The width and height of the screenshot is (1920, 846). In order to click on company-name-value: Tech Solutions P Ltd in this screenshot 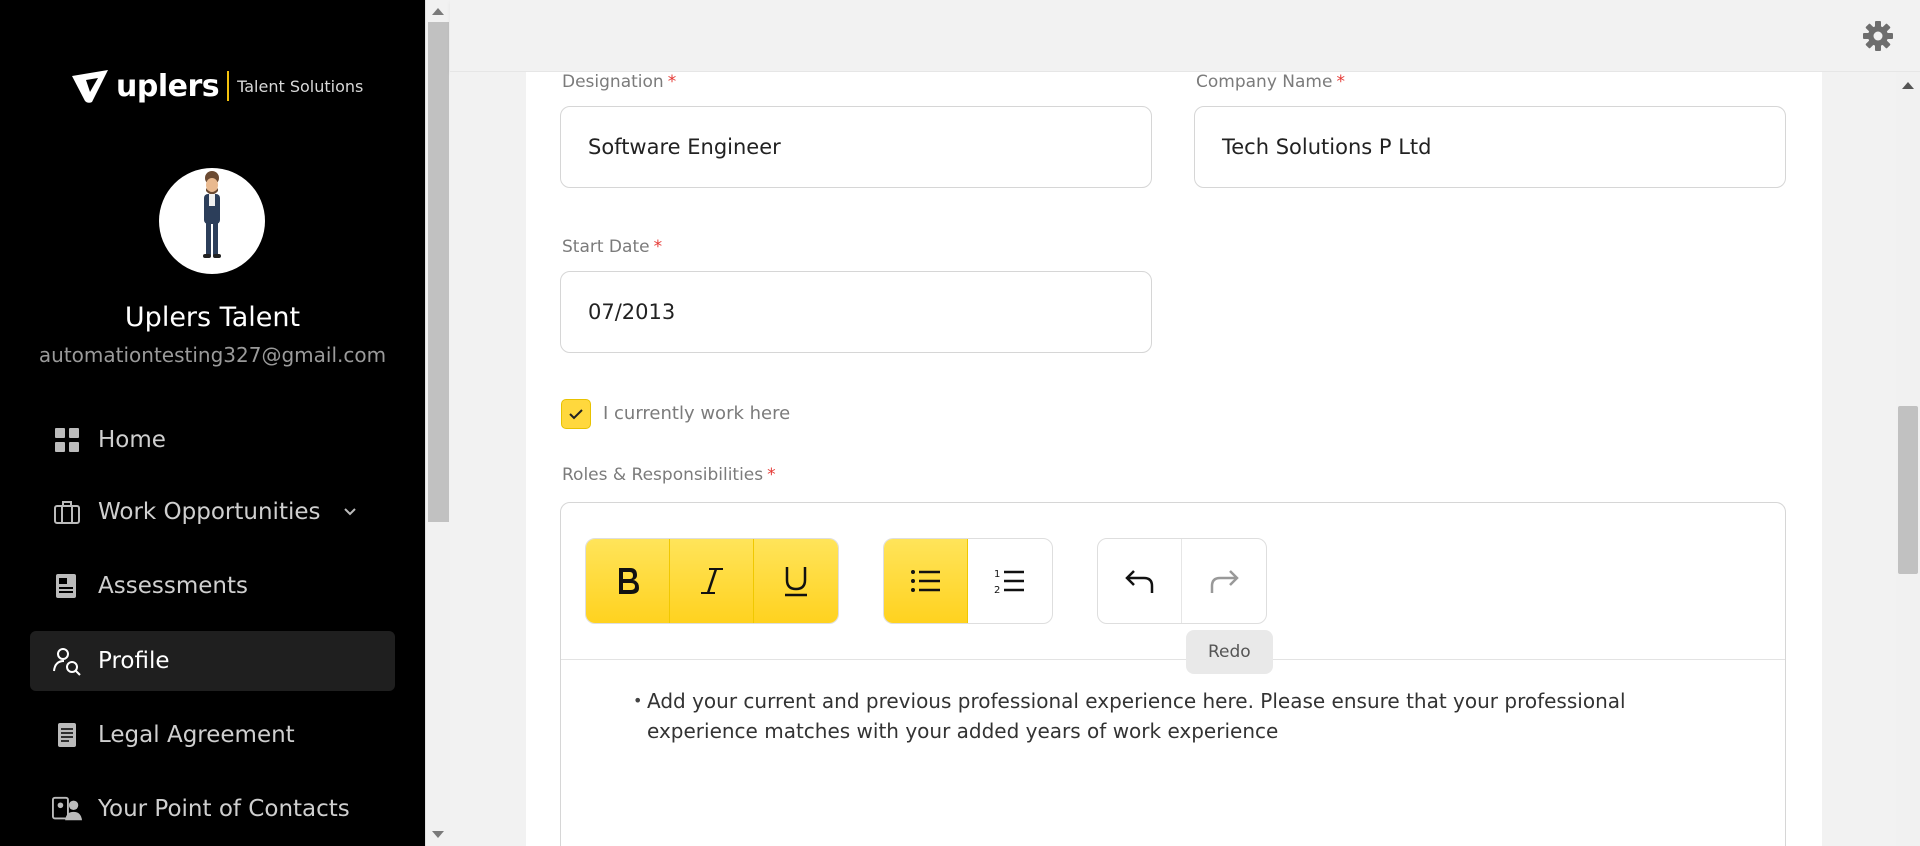, I will do `click(1327, 147)`.